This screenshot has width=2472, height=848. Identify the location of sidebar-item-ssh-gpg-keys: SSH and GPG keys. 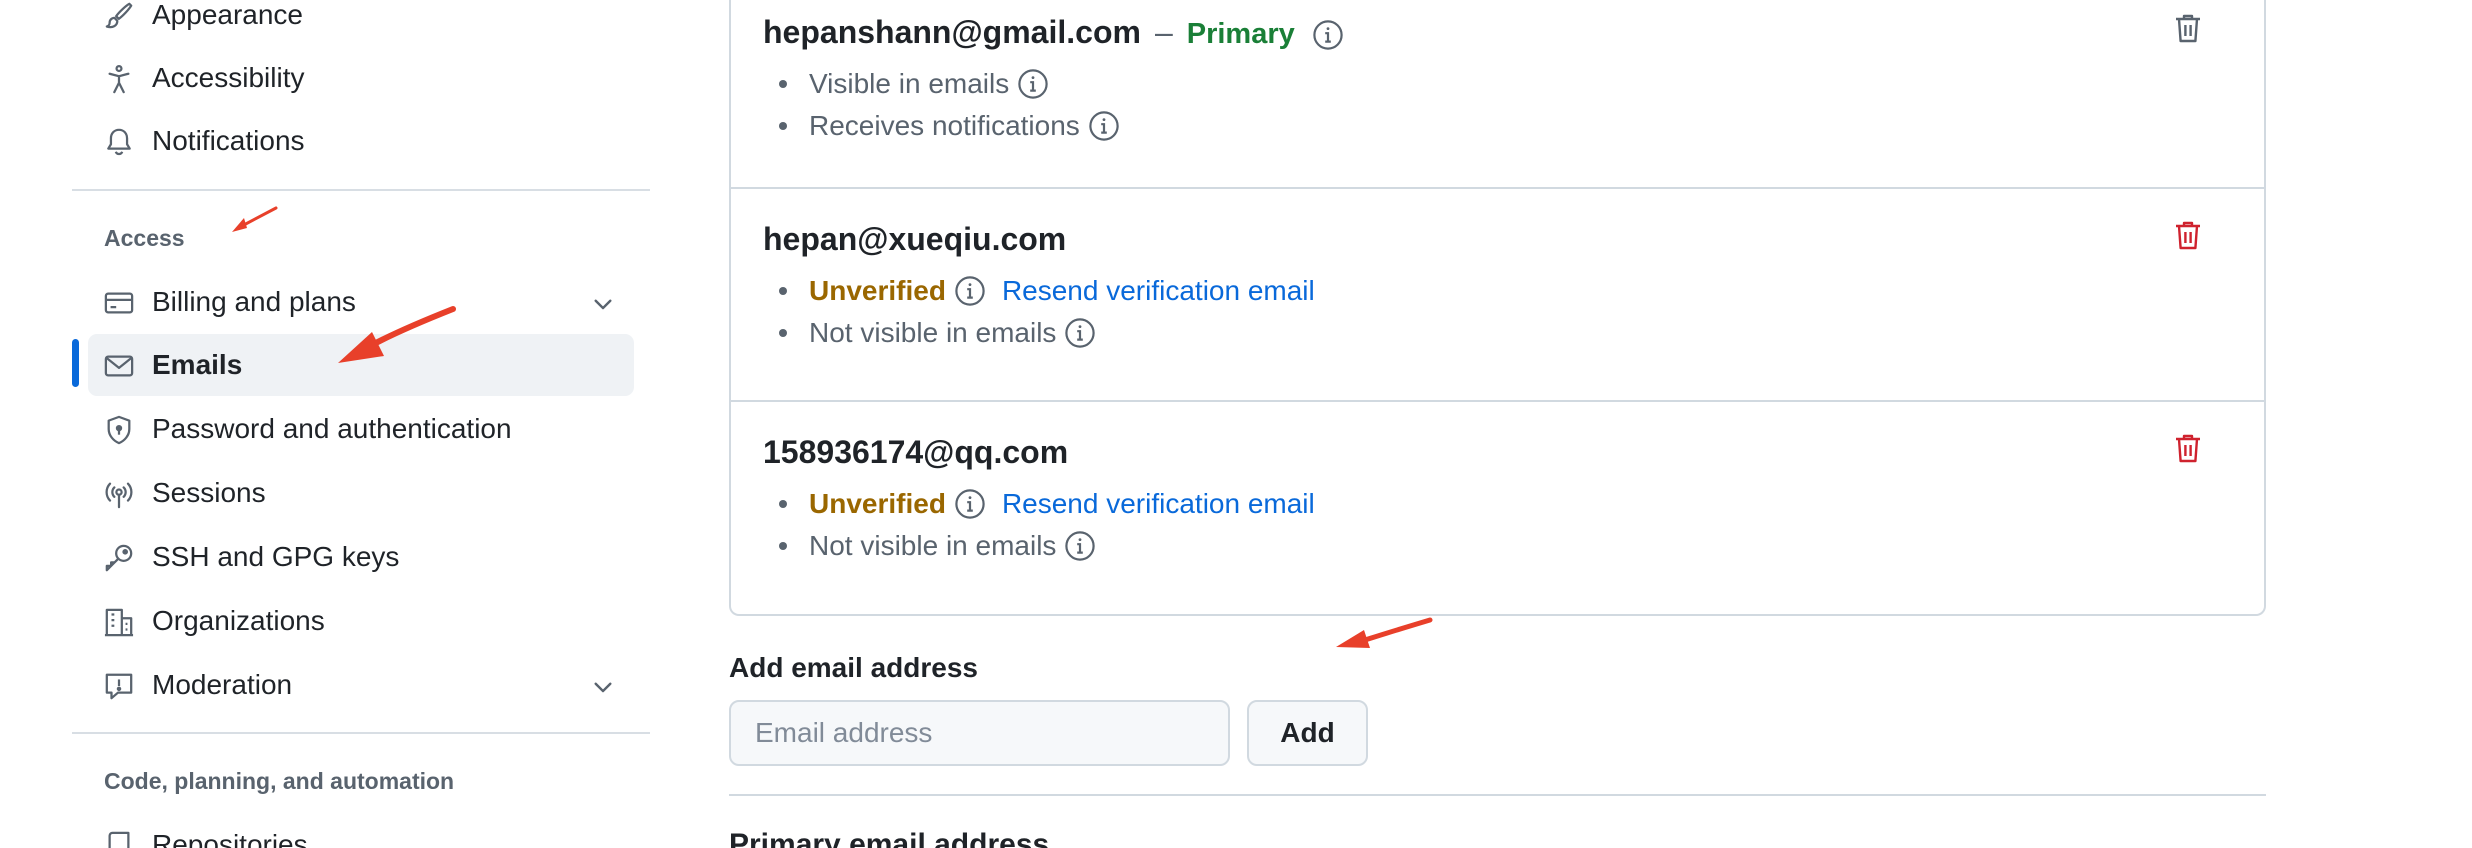
(361, 557).